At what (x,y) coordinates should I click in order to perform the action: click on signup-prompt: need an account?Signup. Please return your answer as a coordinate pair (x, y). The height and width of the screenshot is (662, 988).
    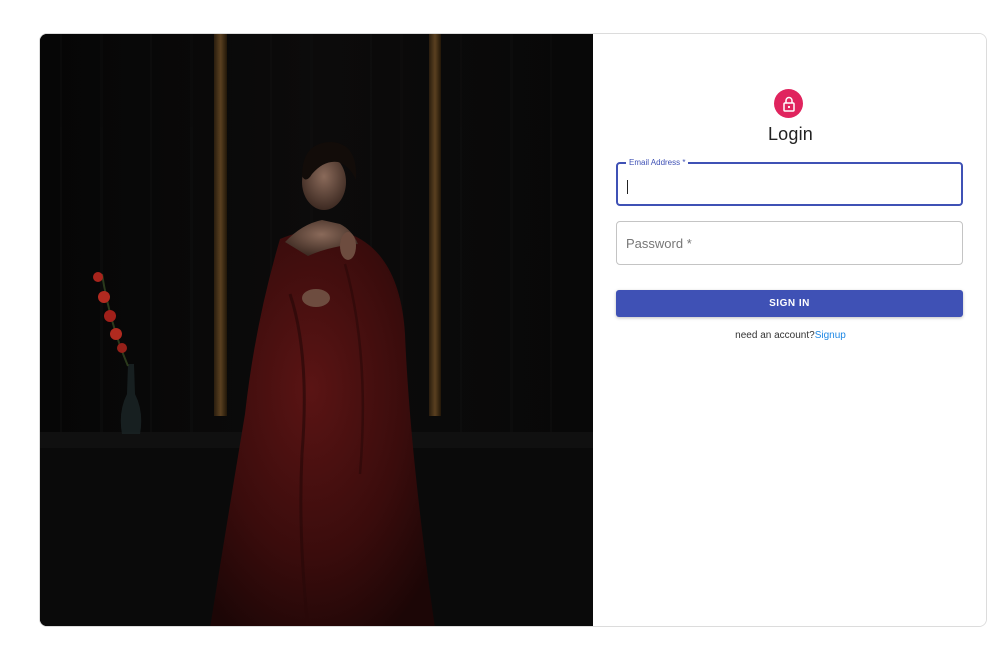
    Looking at the image, I should click on (789, 335).